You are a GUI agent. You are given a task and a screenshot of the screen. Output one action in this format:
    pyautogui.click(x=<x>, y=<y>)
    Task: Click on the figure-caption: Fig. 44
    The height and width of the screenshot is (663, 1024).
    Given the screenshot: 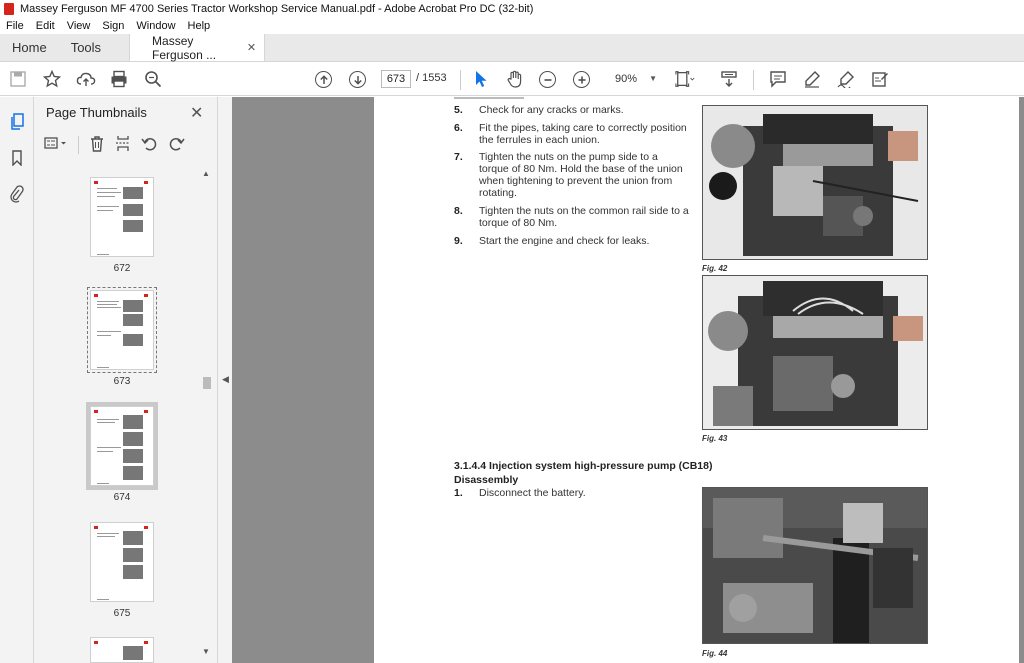 What is the action you would take?
    pyautogui.click(x=715, y=653)
    